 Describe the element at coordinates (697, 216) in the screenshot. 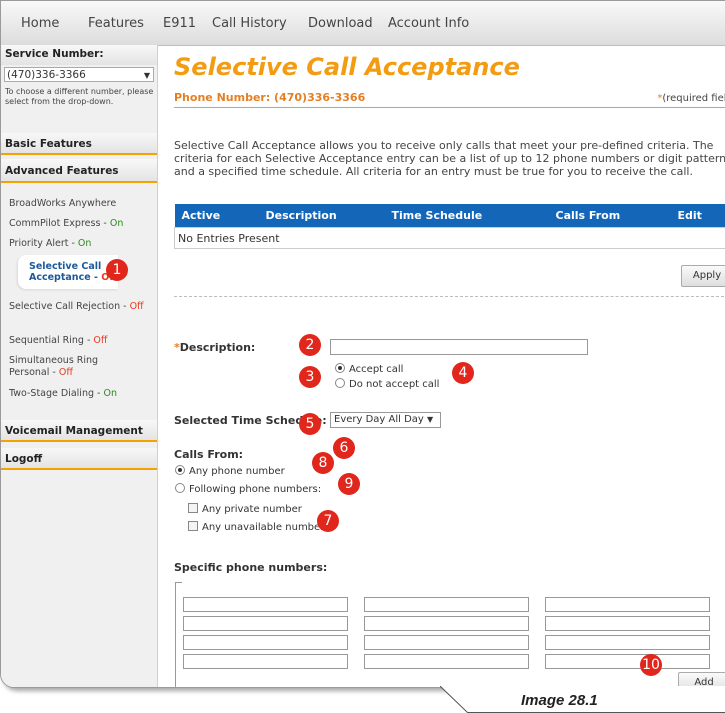

I see `column-edit: Edit` at that location.